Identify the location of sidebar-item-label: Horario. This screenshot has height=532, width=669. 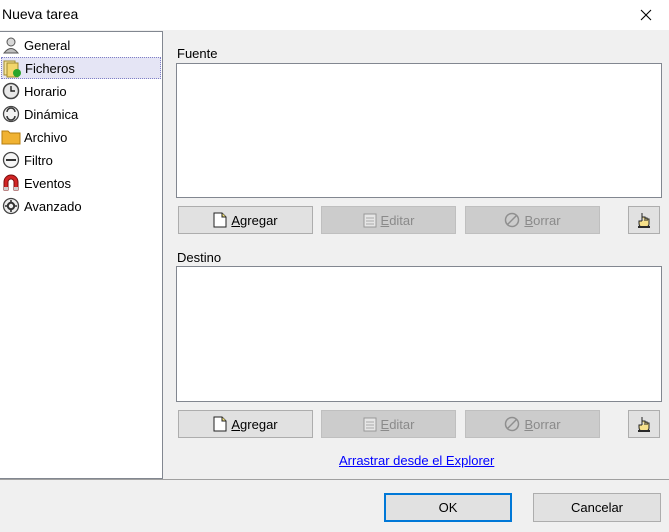
(45, 91).